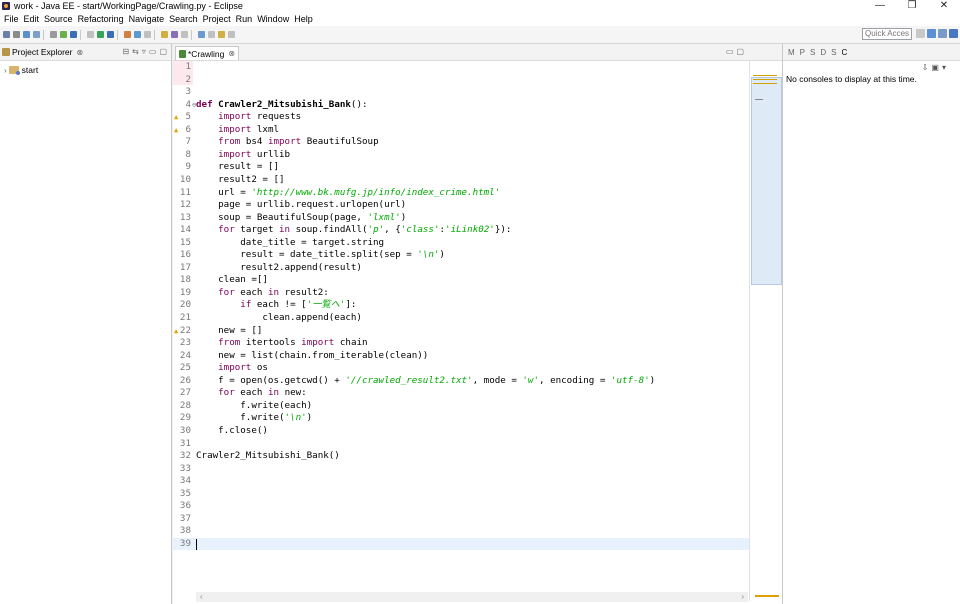 The width and height of the screenshot is (960, 604). I want to click on cut-icon, so click(90, 34).